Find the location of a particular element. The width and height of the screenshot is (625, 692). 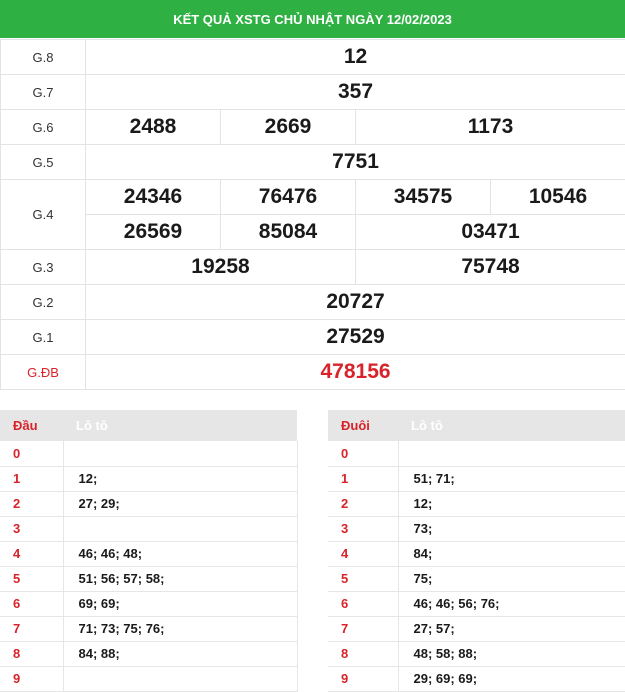

table-row: 484; is located at coordinates (476, 553).